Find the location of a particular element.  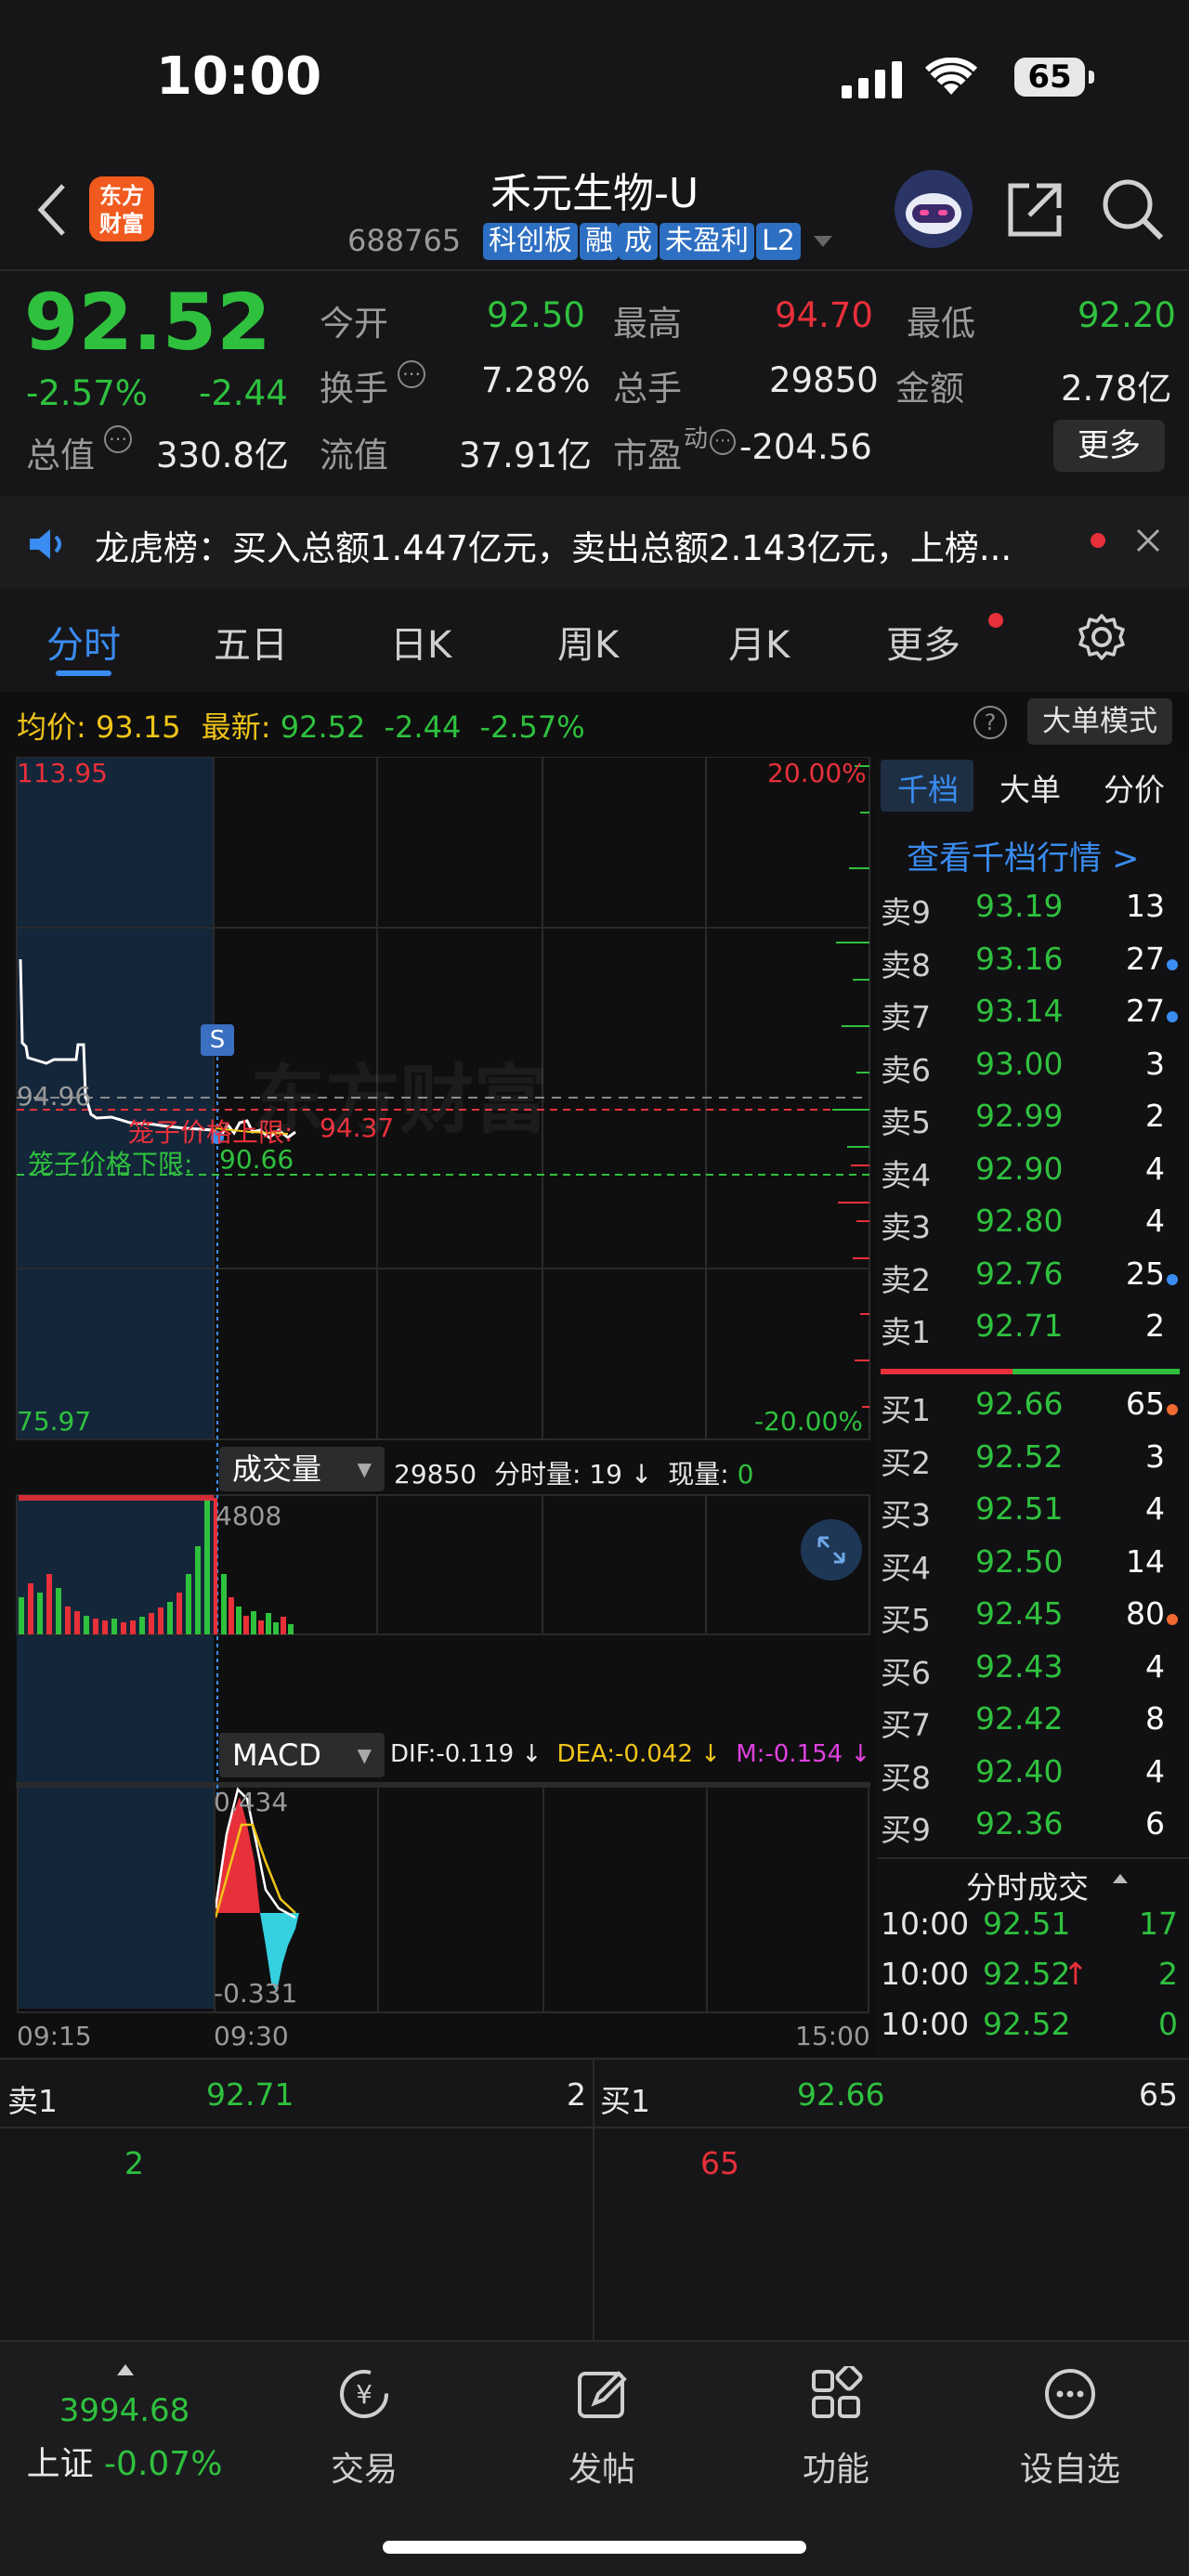

big-order-mode-button: 大单模式 is located at coordinates (1099, 722).